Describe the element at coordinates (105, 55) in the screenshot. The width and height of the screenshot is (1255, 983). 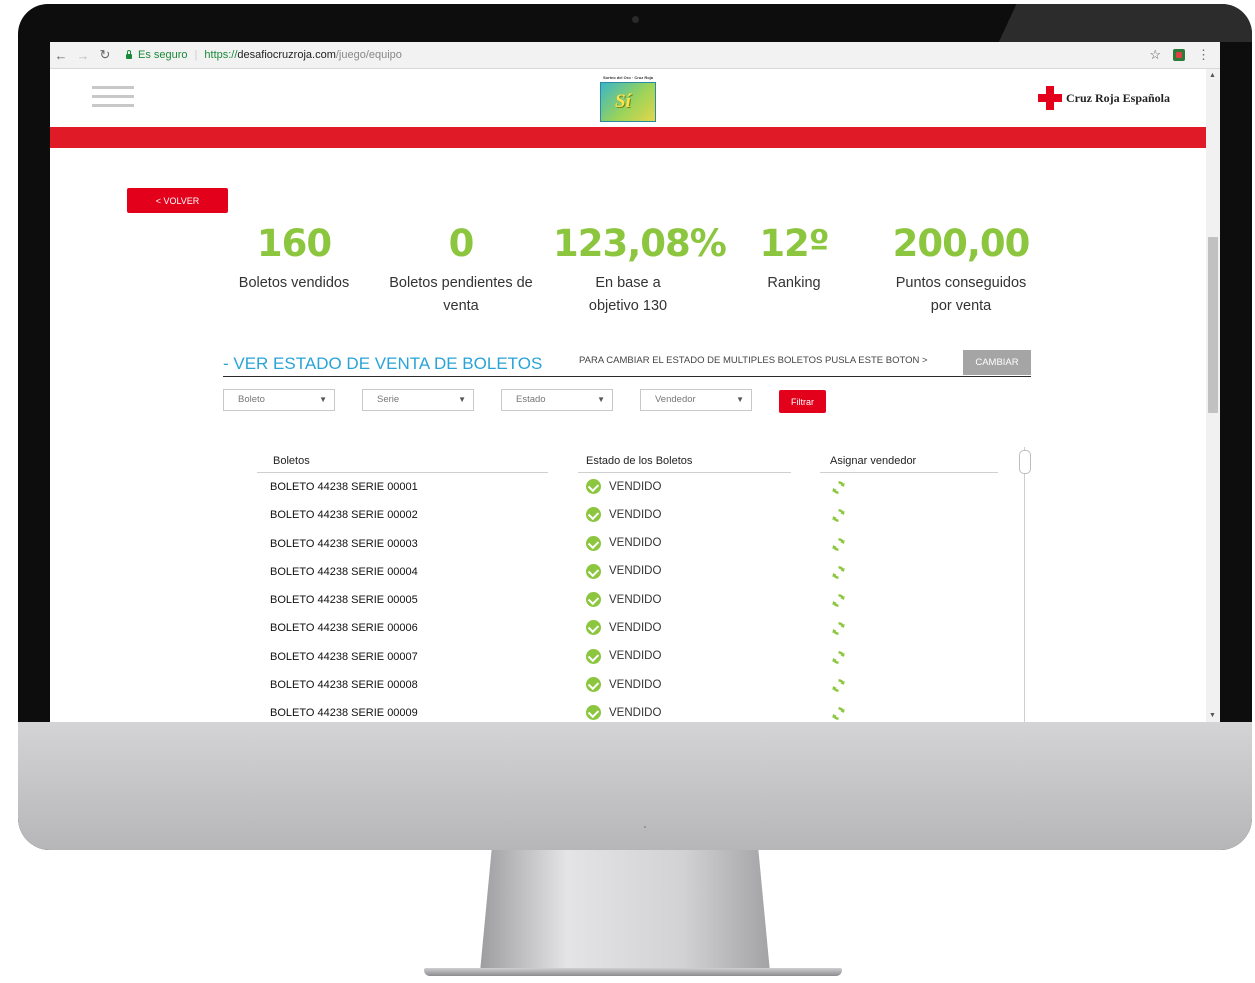
I see `reload-icon: ↻` at that location.